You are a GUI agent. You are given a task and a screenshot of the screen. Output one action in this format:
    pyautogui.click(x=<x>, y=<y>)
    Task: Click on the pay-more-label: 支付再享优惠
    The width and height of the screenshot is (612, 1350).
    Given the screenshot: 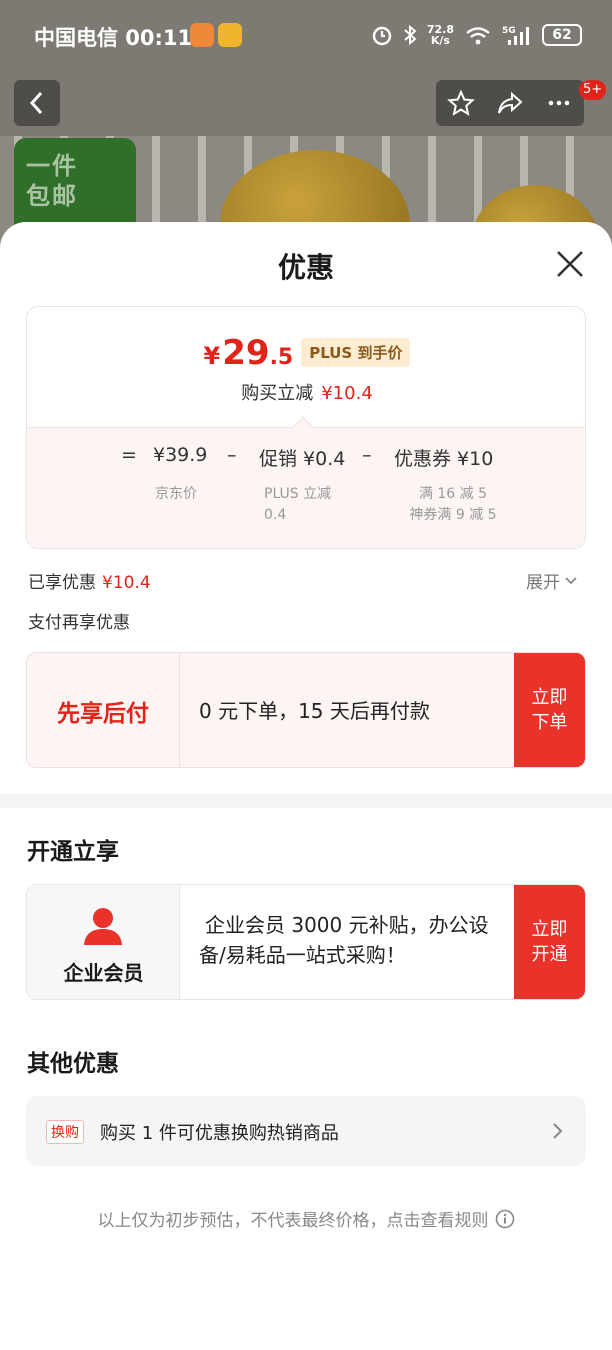 What is the action you would take?
    pyautogui.click(x=79, y=623)
    